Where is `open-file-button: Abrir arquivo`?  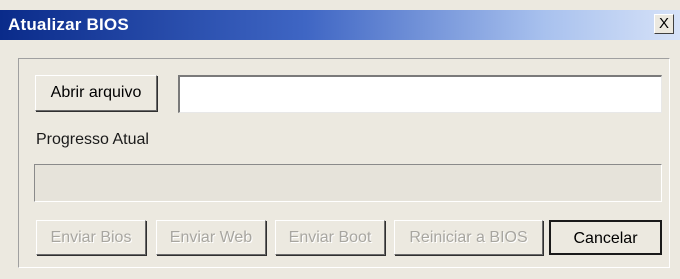
open-file-button: Abrir arquivo is located at coordinates (96, 93).